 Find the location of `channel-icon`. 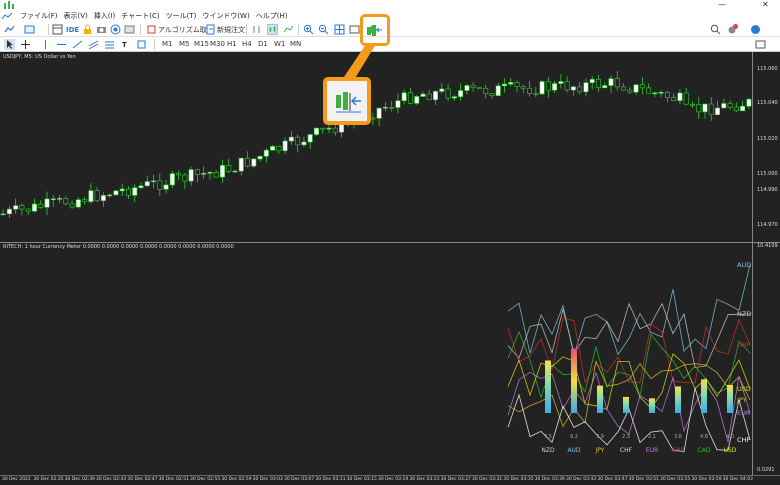

channel-icon is located at coordinates (93, 44).